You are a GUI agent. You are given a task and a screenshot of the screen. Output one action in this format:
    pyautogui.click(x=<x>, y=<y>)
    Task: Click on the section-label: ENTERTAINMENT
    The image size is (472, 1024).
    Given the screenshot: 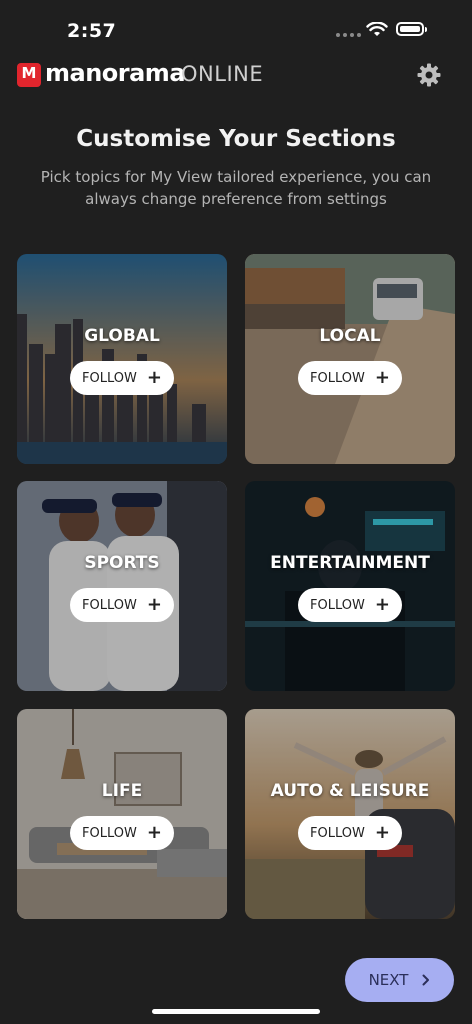 What is the action you would take?
    pyautogui.click(x=350, y=563)
    